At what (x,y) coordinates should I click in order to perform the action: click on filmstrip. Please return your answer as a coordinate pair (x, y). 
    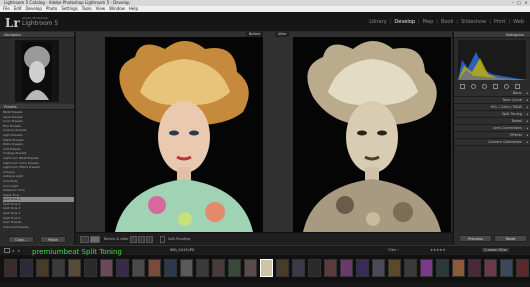
    Looking at the image, I should click on (265, 268).